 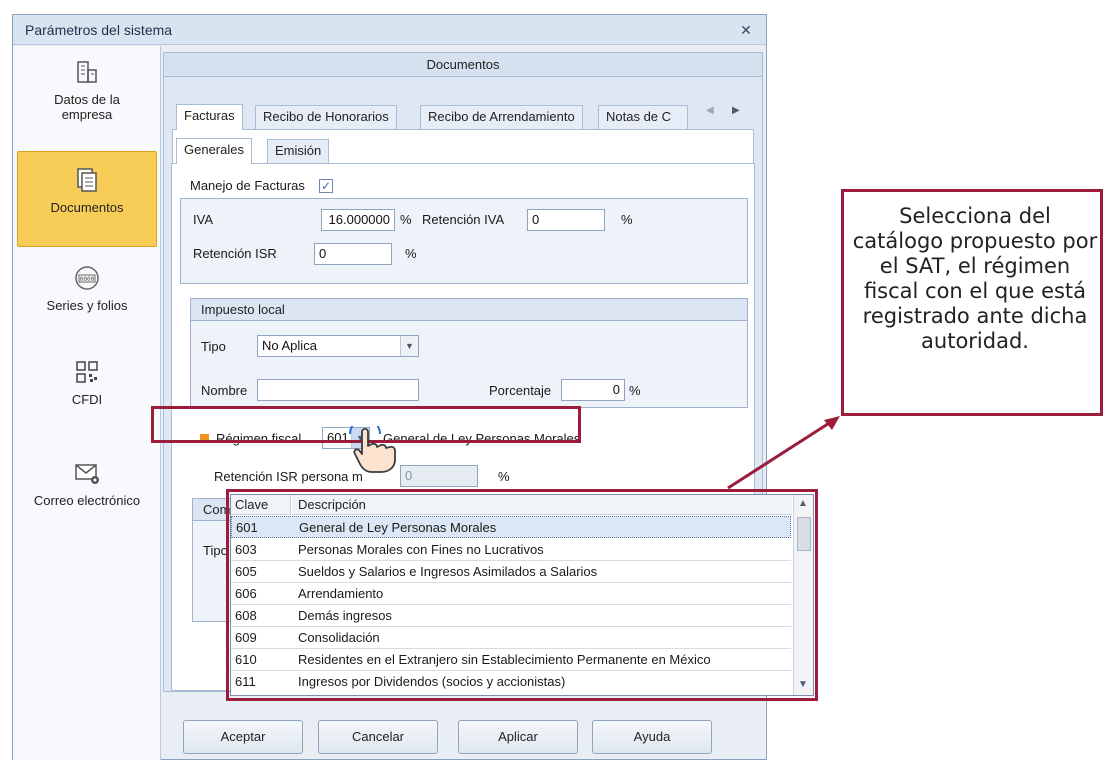 I want to click on scroll-down-icon: ▼, so click(x=803, y=684).